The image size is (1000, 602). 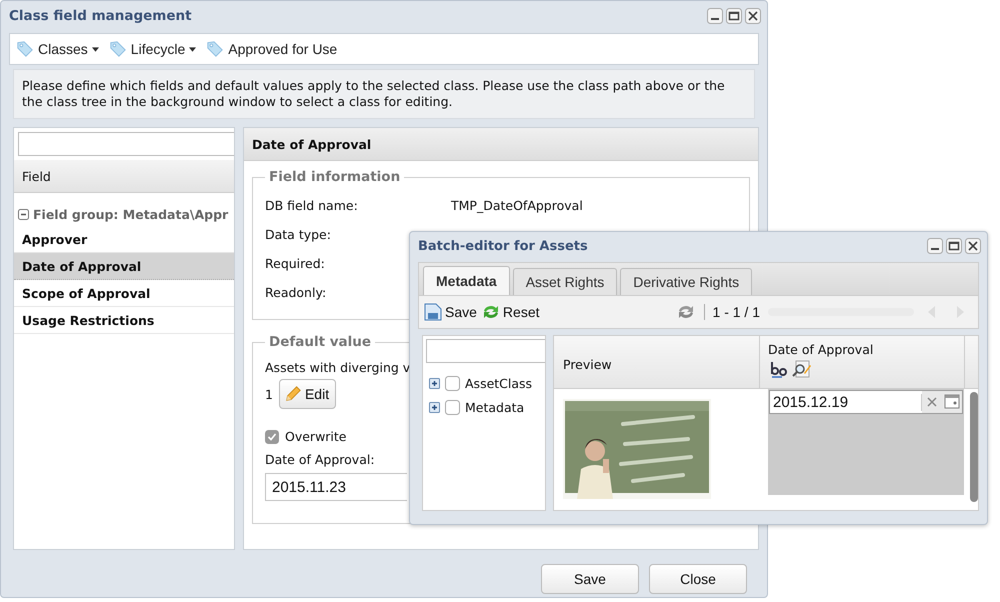 What do you see at coordinates (298, 234) in the screenshot?
I see `field-label: Data type:` at bounding box center [298, 234].